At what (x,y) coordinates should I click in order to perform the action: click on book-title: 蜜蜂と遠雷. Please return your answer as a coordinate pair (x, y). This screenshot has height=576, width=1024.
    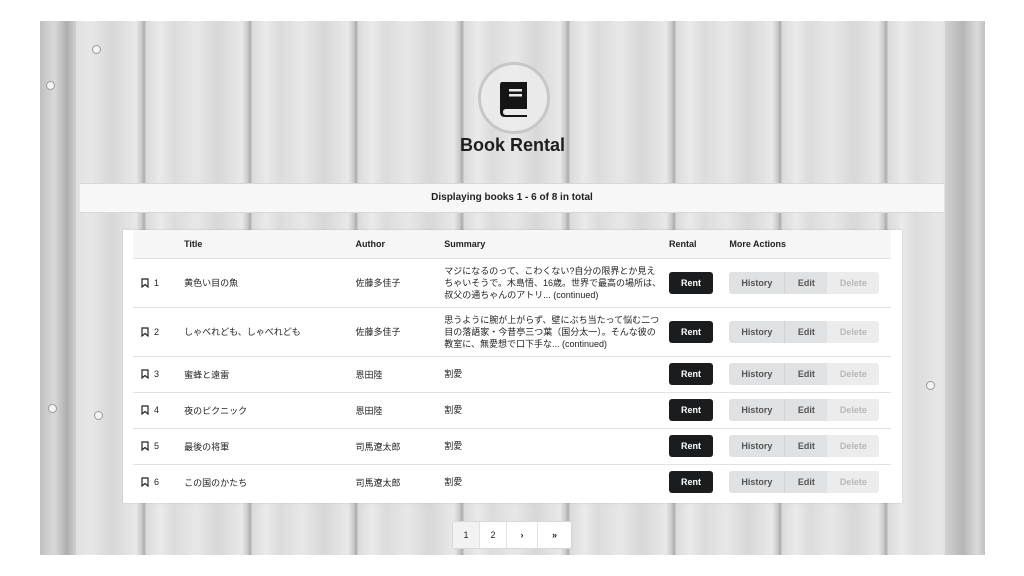
    Looking at the image, I should click on (207, 374).